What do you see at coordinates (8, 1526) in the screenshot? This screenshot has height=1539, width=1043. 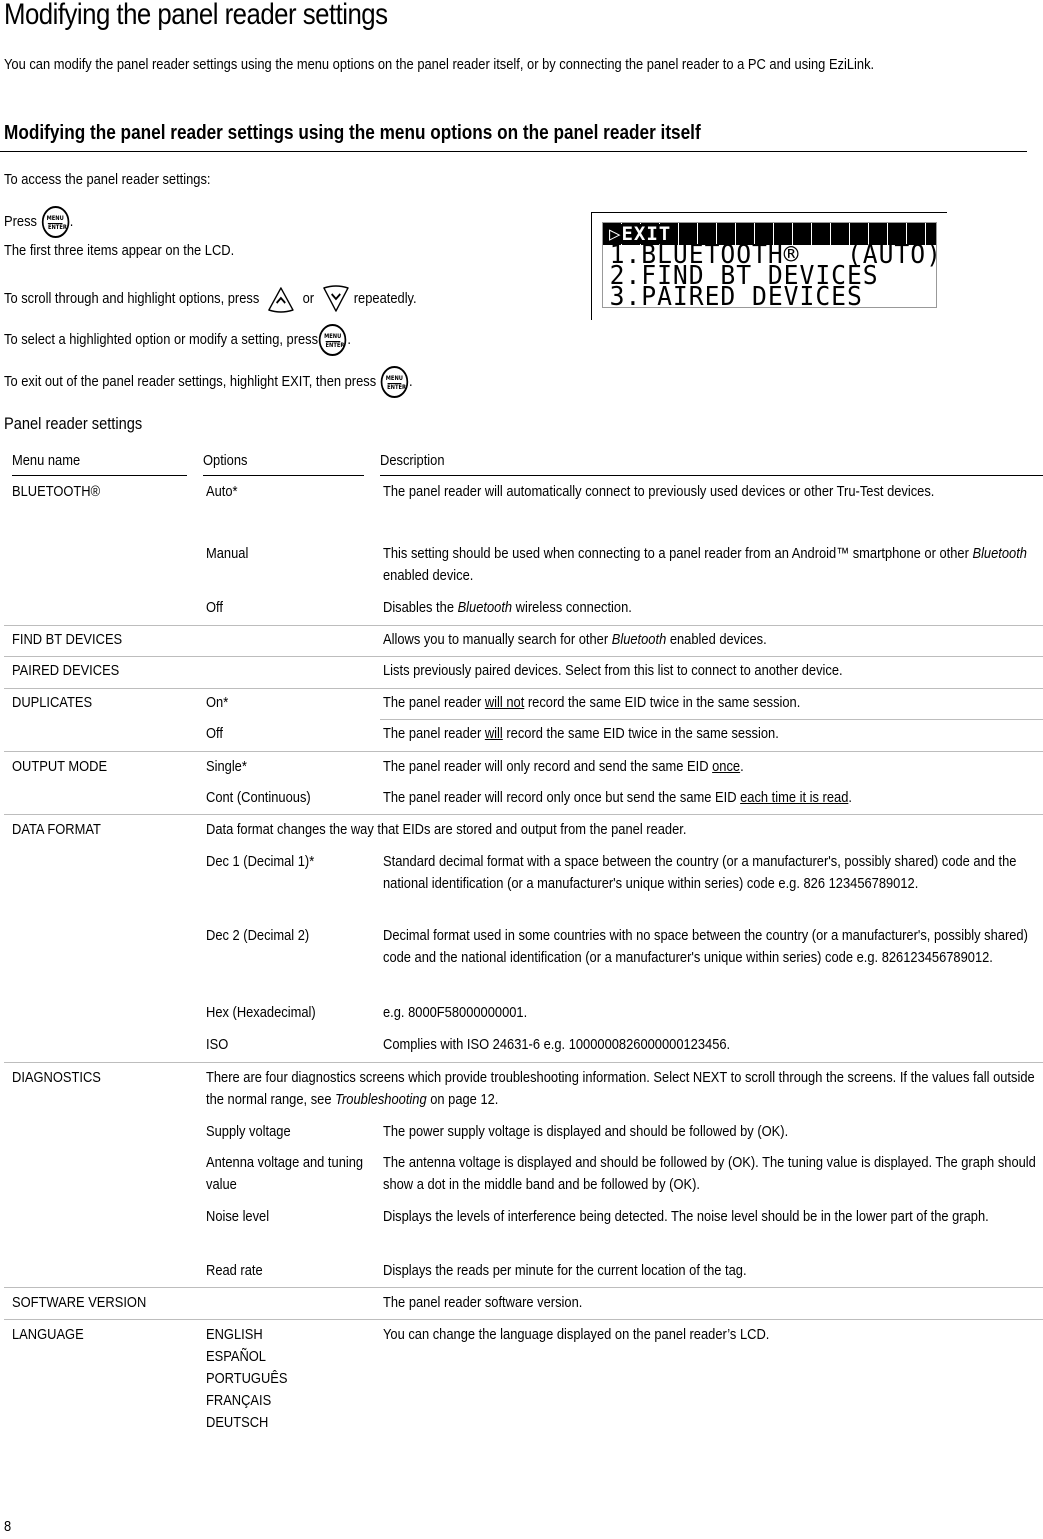 I see `page-number: 8` at bounding box center [8, 1526].